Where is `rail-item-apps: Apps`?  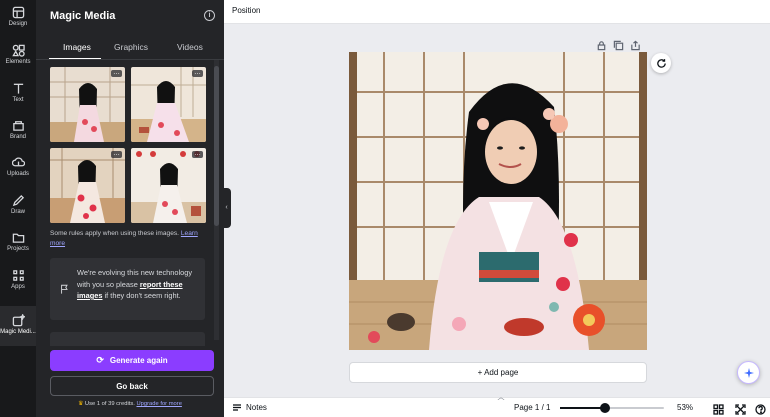 rail-item-apps: Apps is located at coordinates (18, 287).